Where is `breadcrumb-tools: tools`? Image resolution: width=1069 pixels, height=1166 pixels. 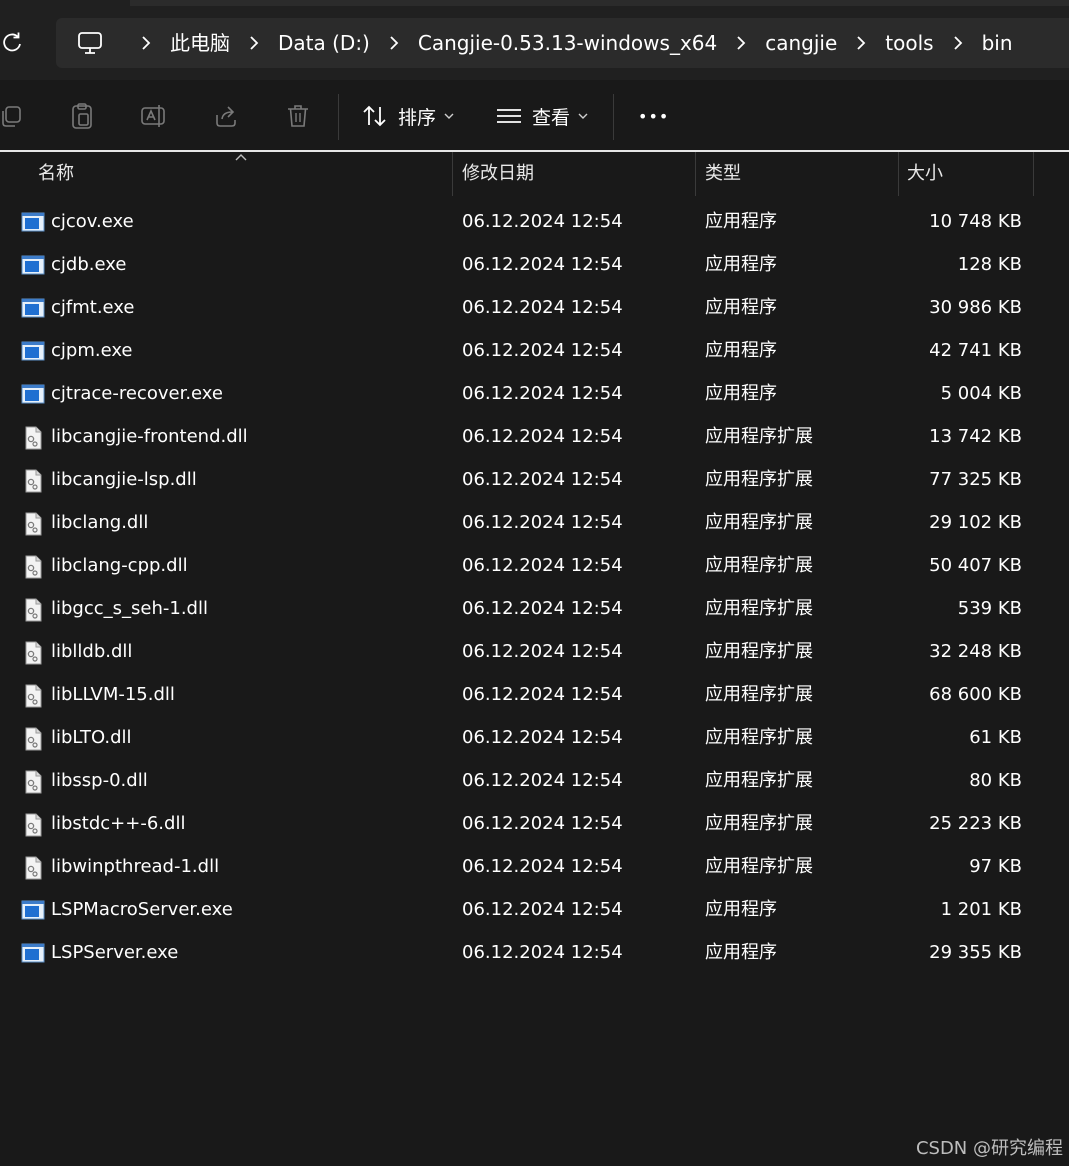 breadcrumb-tools: tools is located at coordinates (909, 43).